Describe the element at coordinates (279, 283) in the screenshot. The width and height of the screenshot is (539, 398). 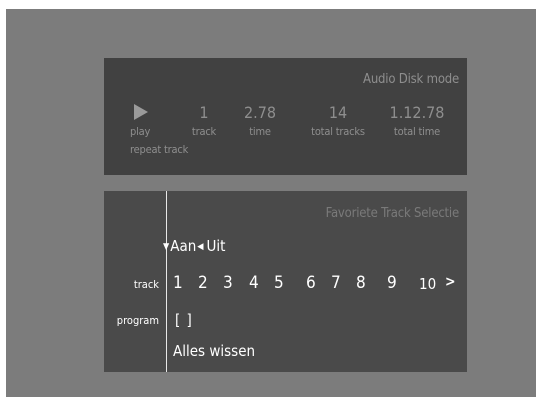
I see `track-5: 5` at that location.